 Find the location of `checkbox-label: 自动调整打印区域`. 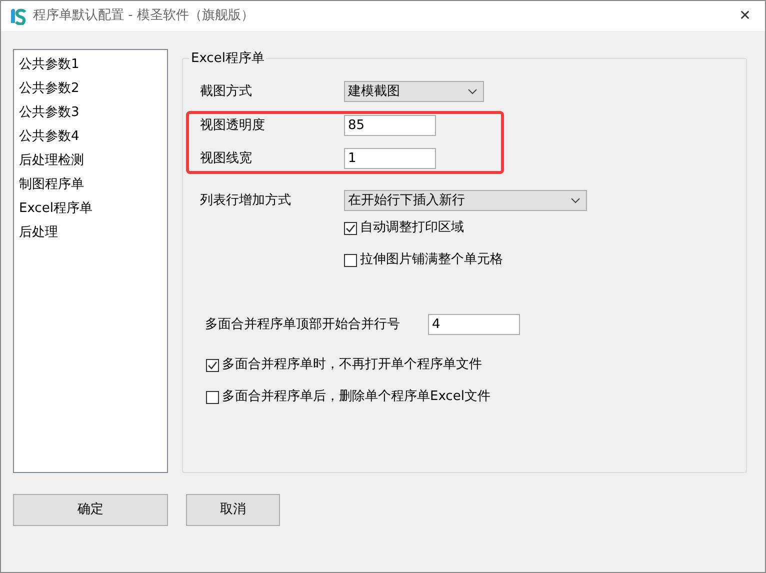

checkbox-label: 自动调整打印区域 is located at coordinates (412, 228).